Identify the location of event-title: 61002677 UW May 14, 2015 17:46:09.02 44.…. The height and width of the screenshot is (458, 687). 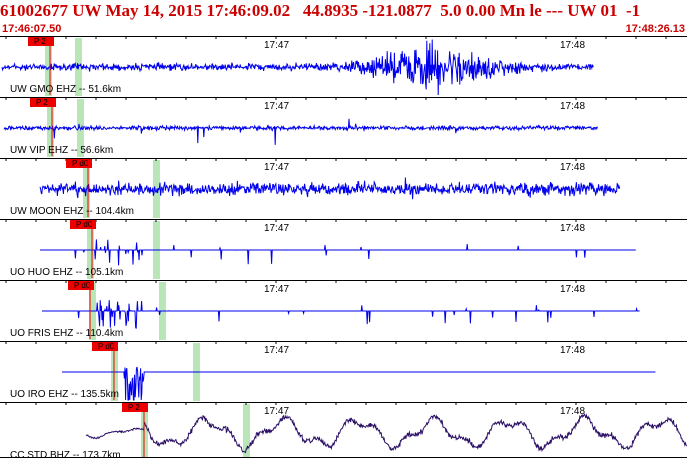
(320, 10).